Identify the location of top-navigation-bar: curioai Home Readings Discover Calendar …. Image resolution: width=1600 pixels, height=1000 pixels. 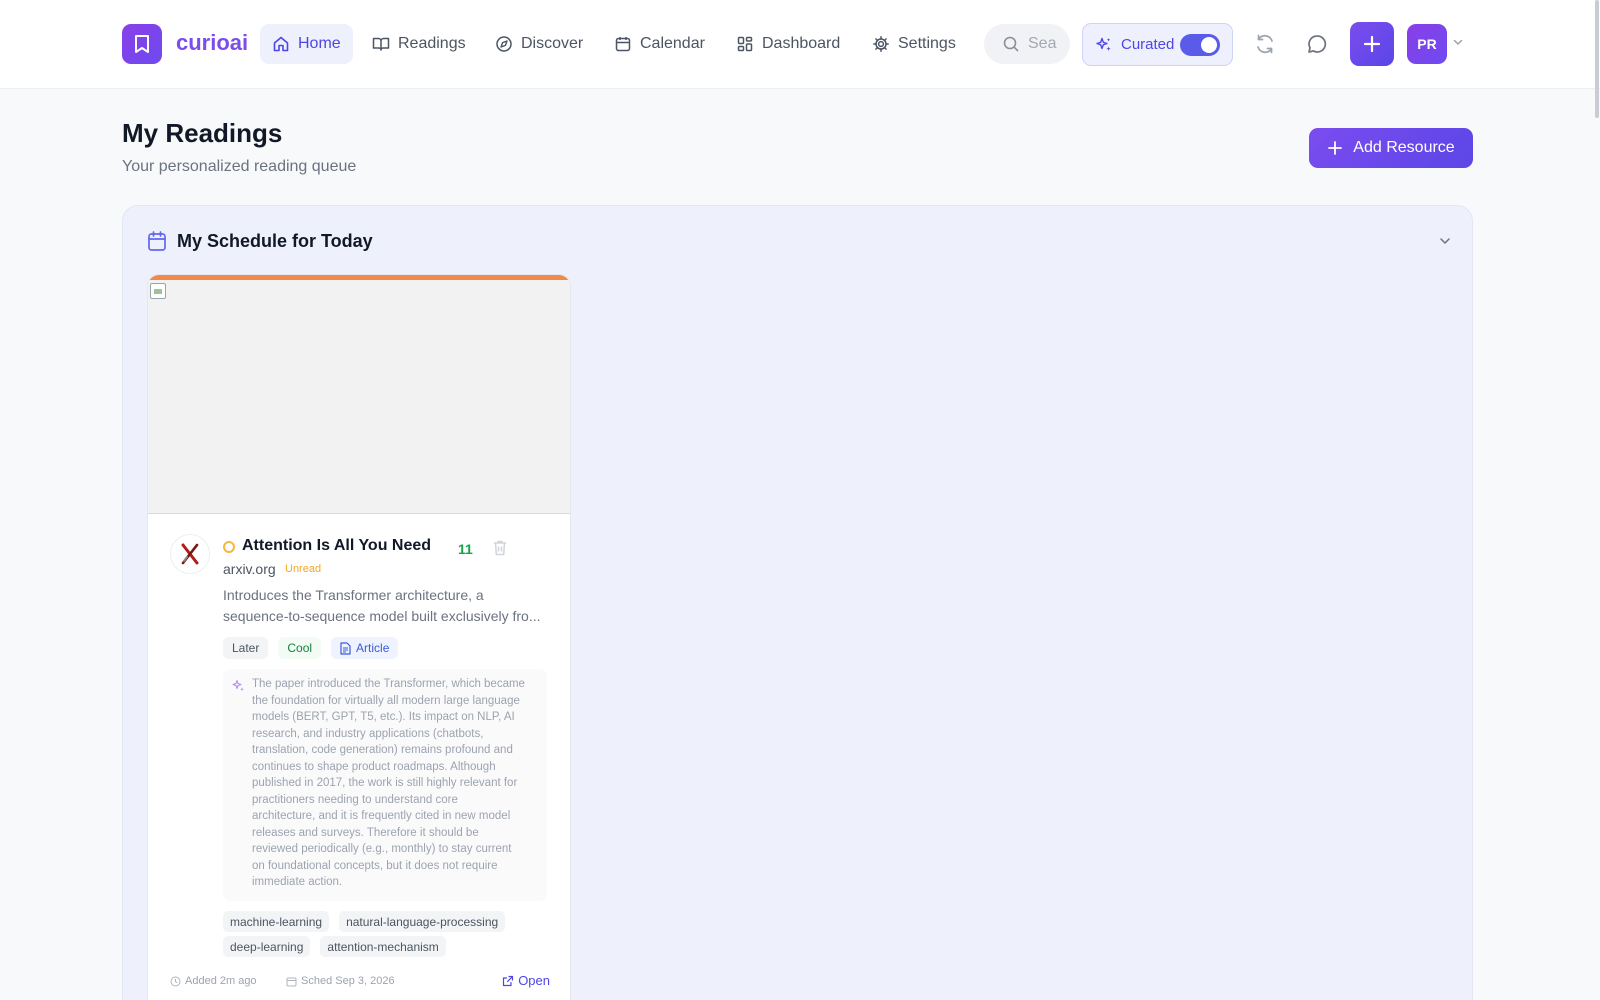
(800, 44).